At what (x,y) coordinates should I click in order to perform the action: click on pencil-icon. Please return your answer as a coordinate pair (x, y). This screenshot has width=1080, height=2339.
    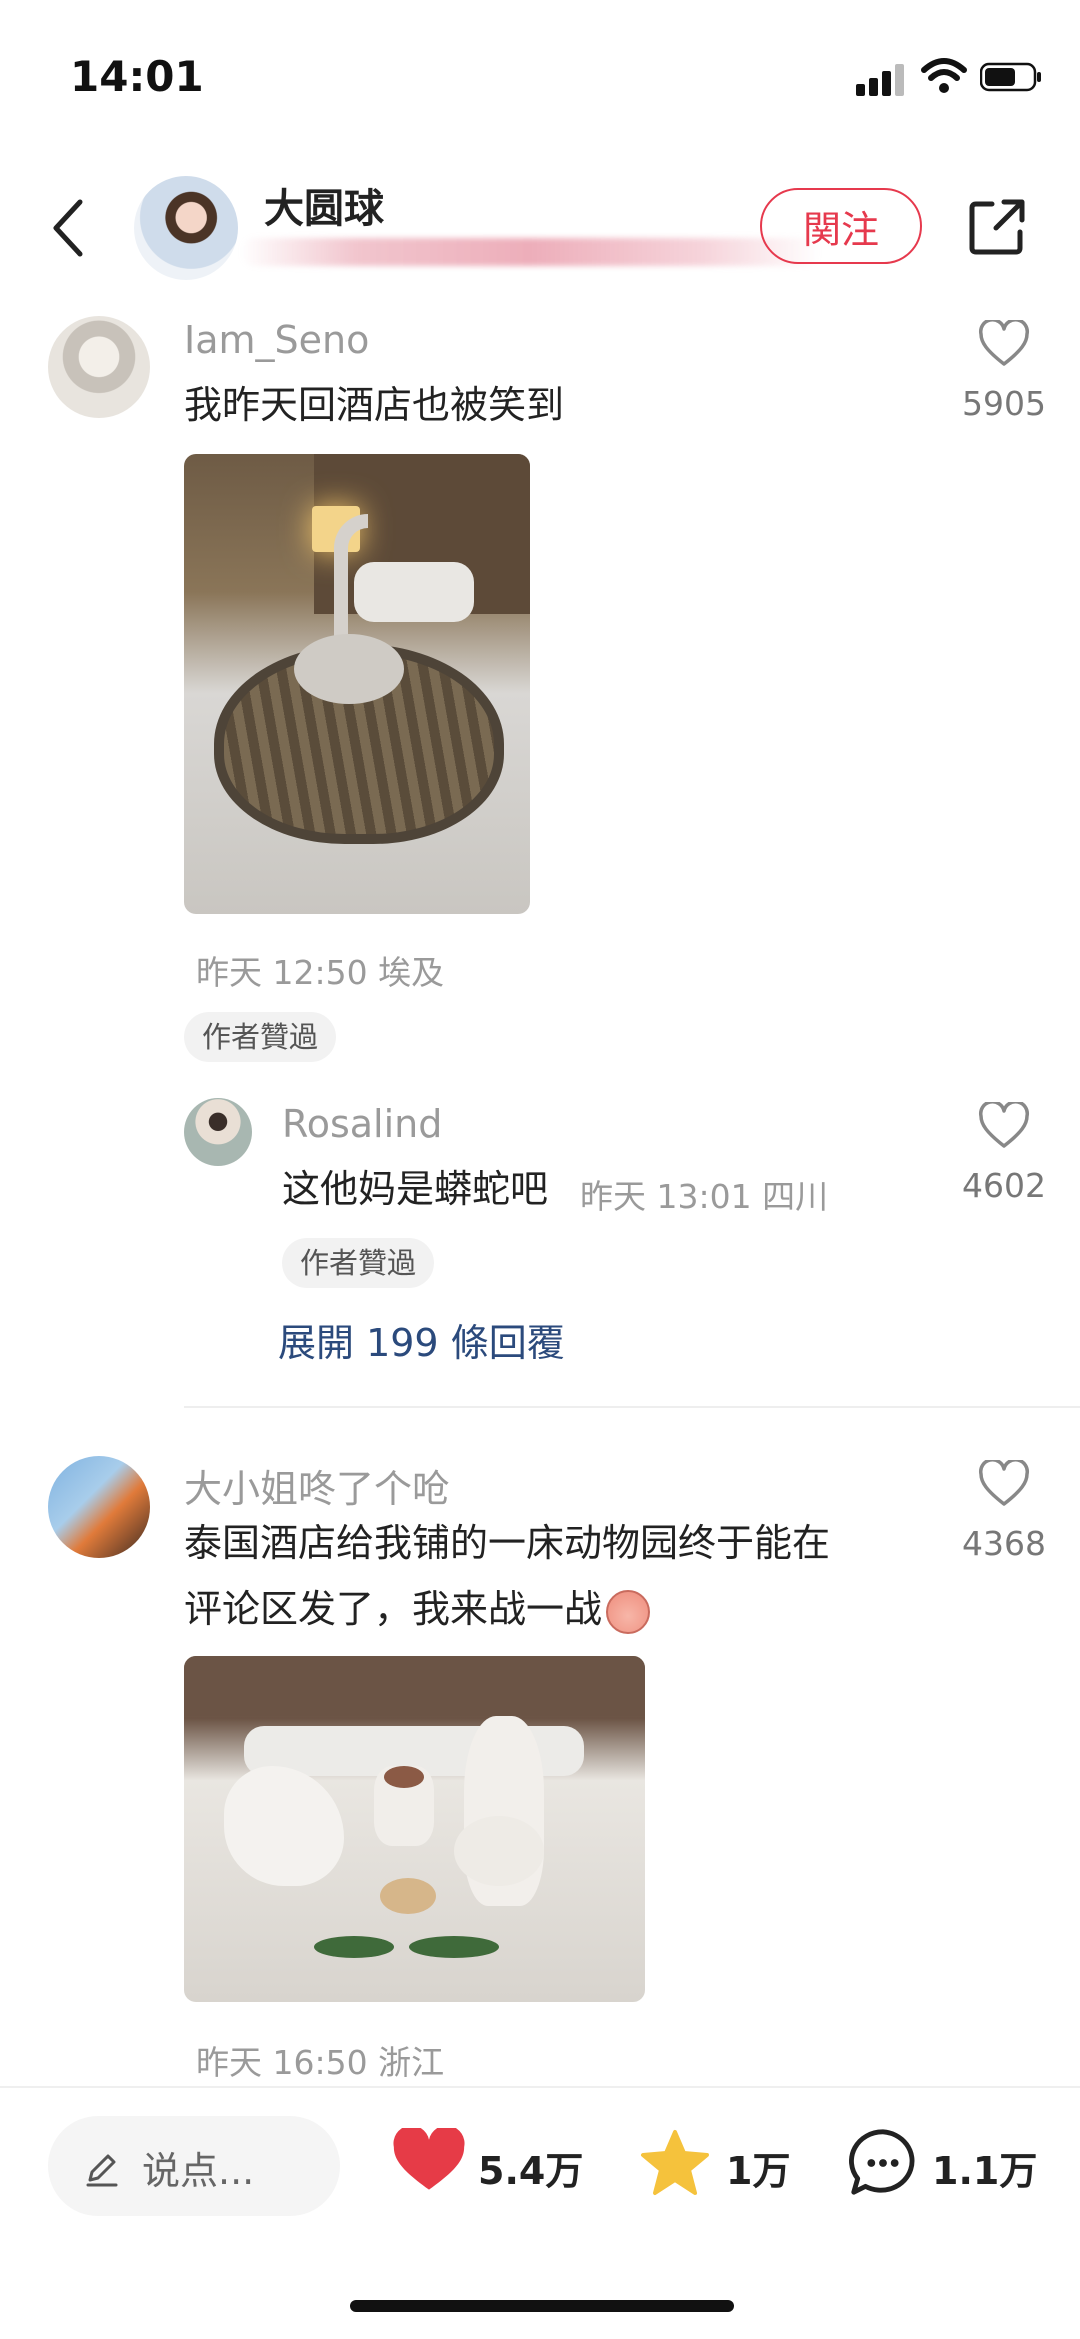
    Looking at the image, I should click on (102, 2170).